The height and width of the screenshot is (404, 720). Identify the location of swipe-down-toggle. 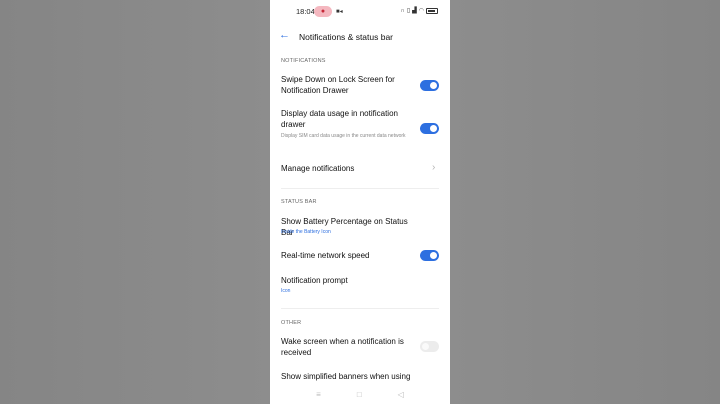
(429, 85).